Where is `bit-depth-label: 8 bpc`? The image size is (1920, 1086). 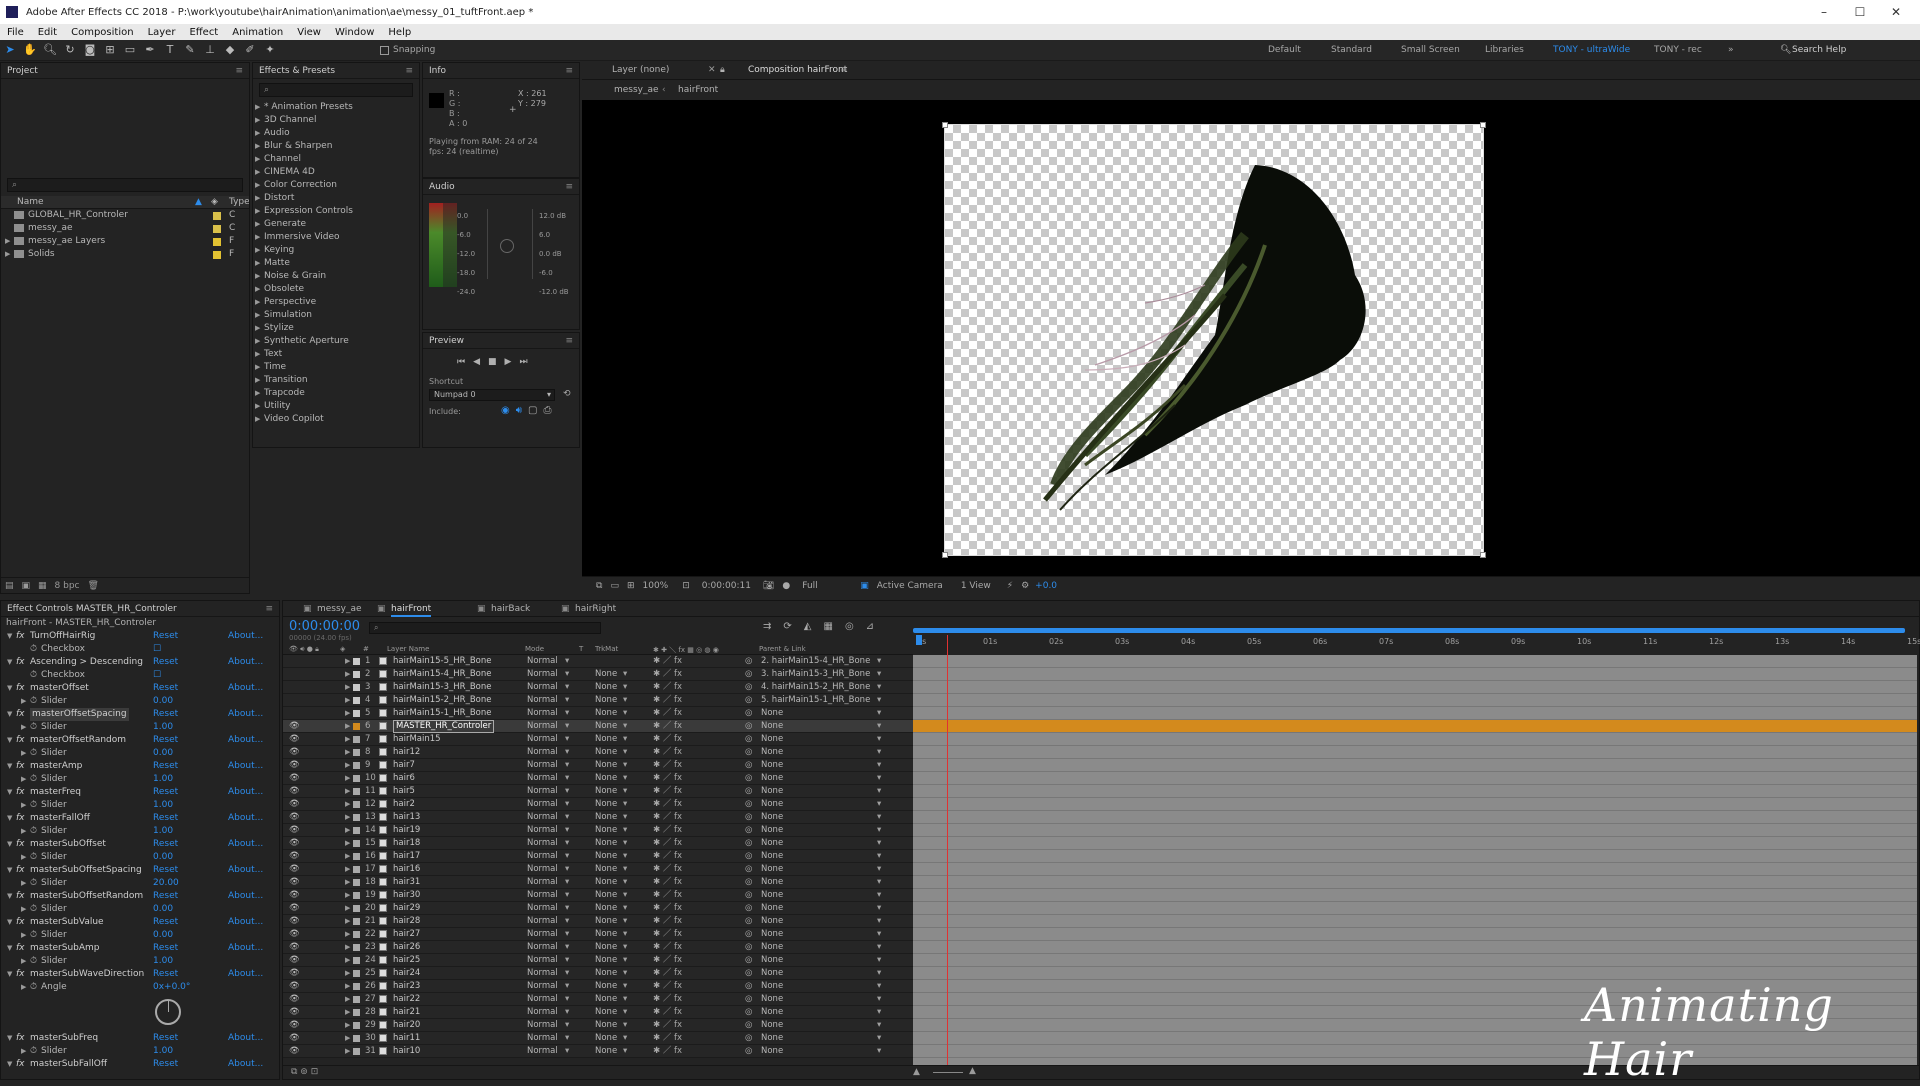
bit-depth-label: 8 bpc is located at coordinates (67, 586).